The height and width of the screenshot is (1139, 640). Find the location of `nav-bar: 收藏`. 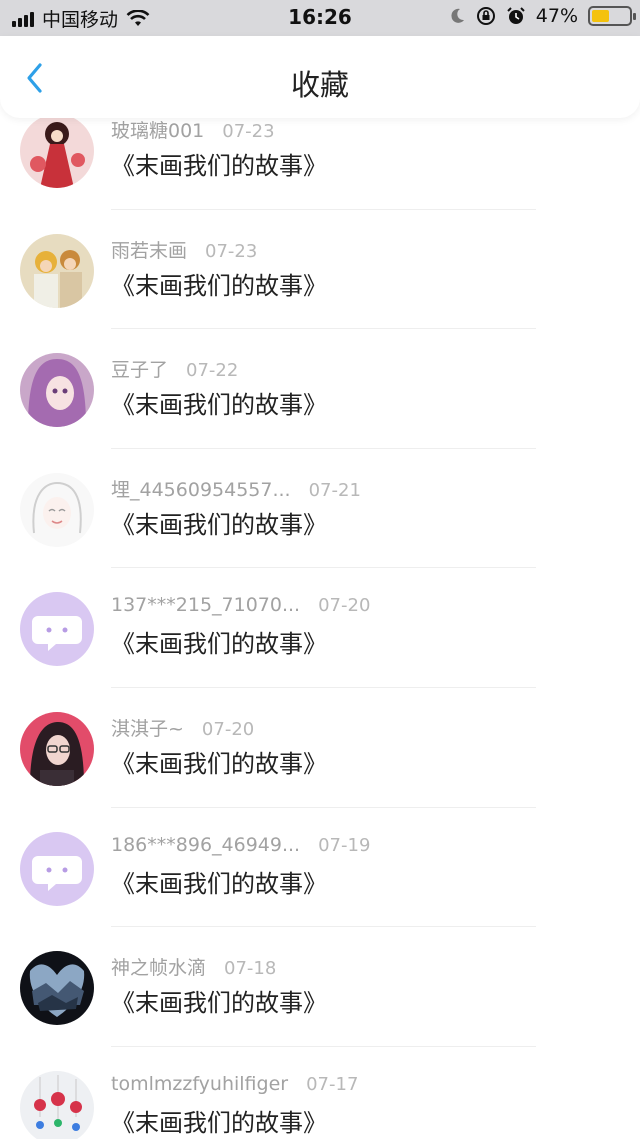

nav-bar: 收藏 is located at coordinates (320, 77).